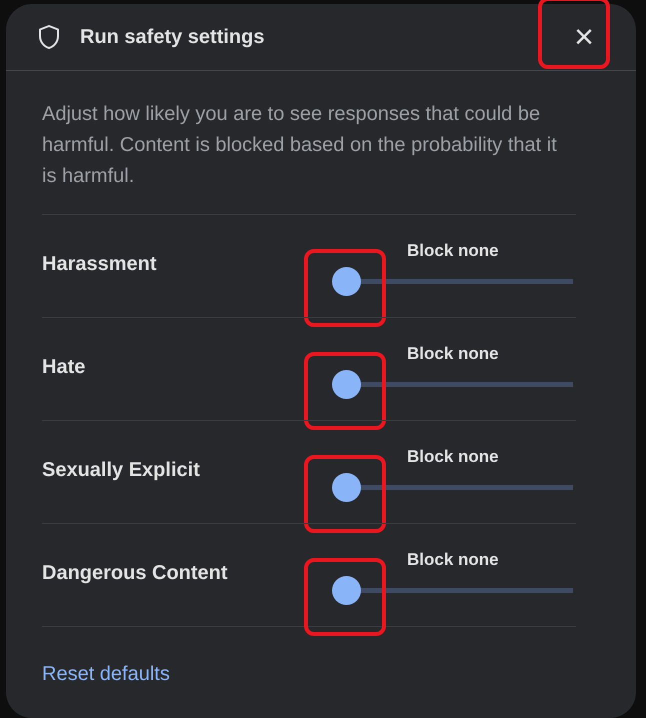 The width and height of the screenshot is (646, 718). What do you see at coordinates (584, 37) in the screenshot?
I see `close-button: ×` at bounding box center [584, 37].